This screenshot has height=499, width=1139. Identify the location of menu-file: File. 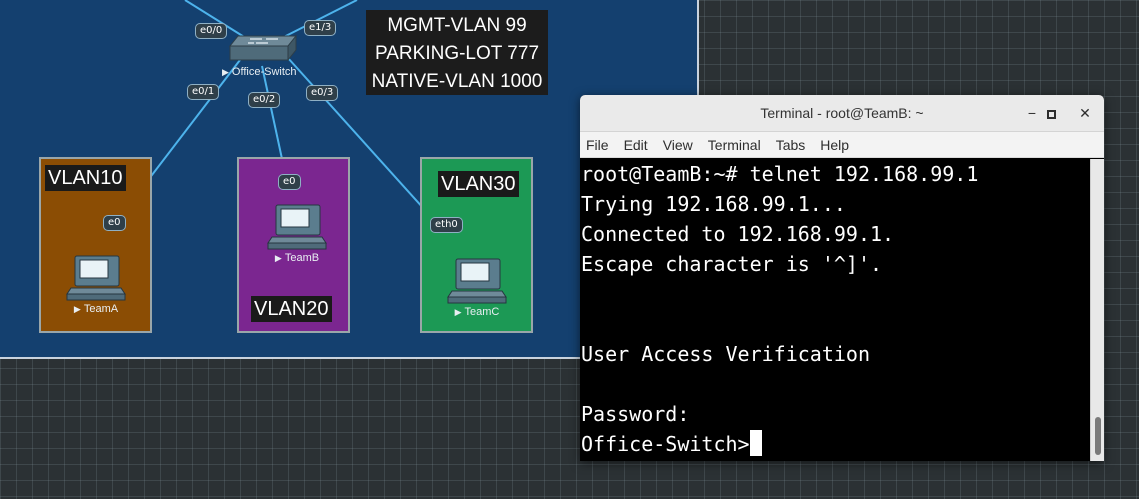
(597, 145).